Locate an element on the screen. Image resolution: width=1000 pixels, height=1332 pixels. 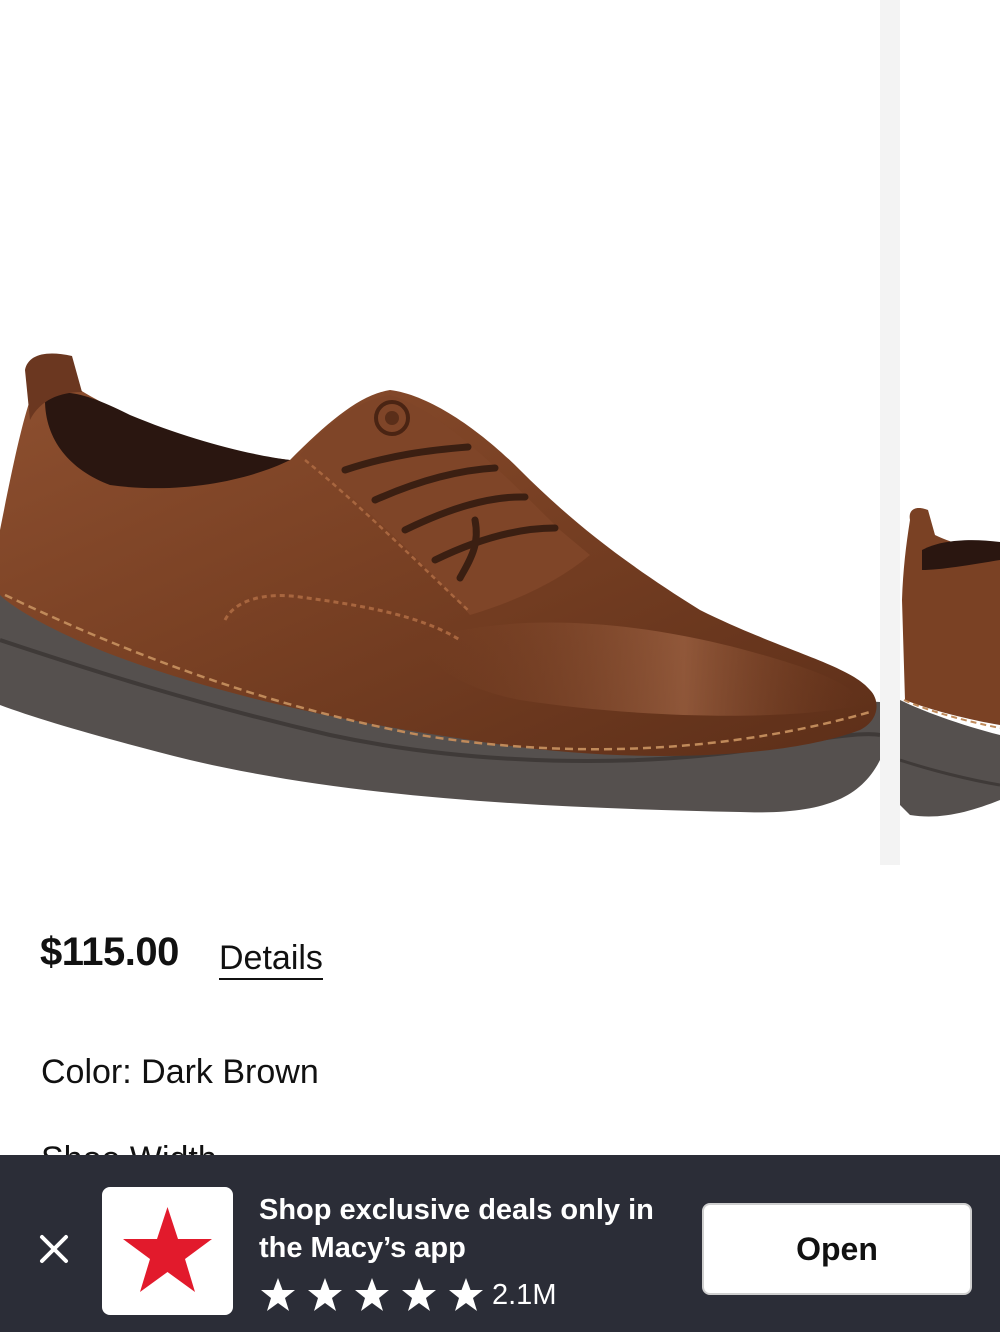
selected-color-label: Color: Dark Brown is located at coordinates (180, 1072).